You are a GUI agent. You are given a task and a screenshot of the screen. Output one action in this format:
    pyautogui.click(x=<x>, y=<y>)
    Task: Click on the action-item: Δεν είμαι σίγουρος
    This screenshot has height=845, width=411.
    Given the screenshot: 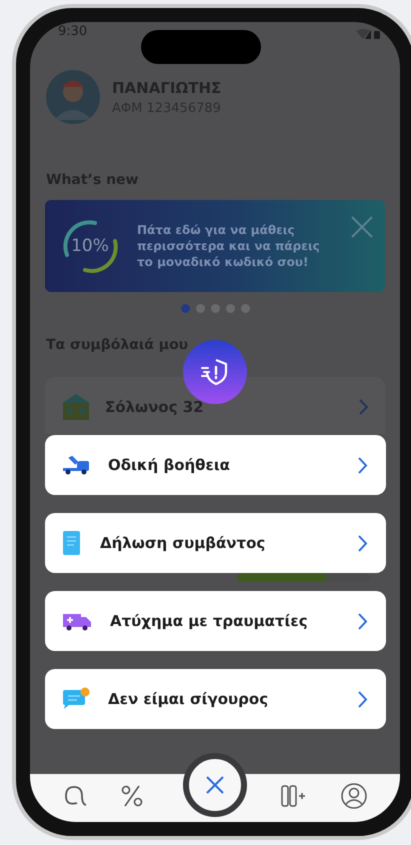 What is the action you would take?
    pyautogui.click(x=215, y=699)
    